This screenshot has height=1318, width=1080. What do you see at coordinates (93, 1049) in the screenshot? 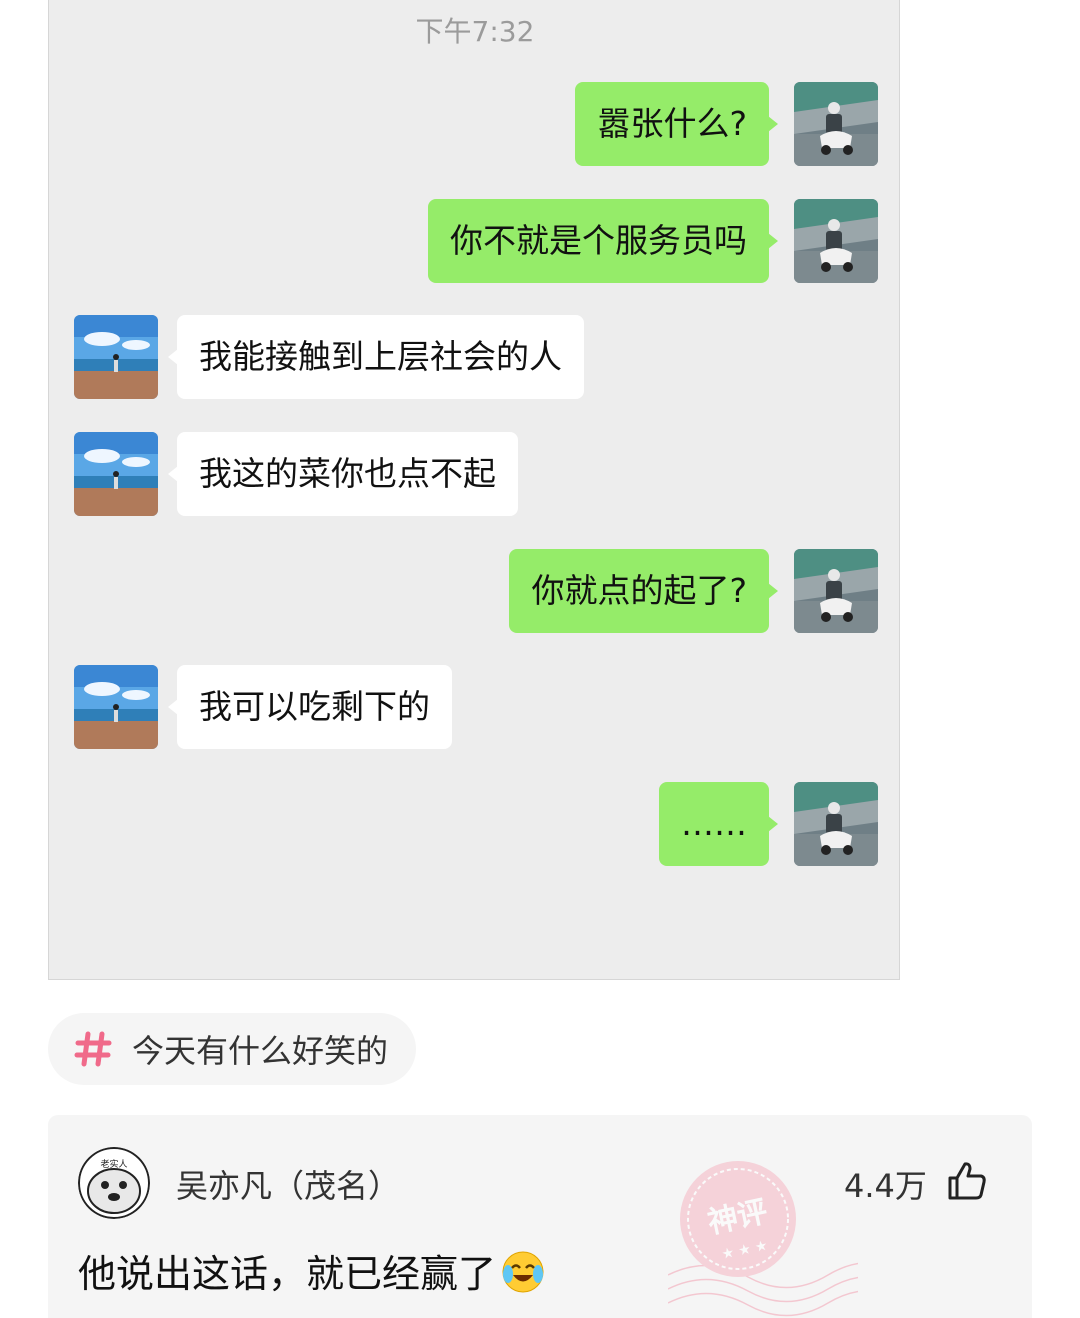
I see `hashtag-icon` at bounding box center [93, 1049].